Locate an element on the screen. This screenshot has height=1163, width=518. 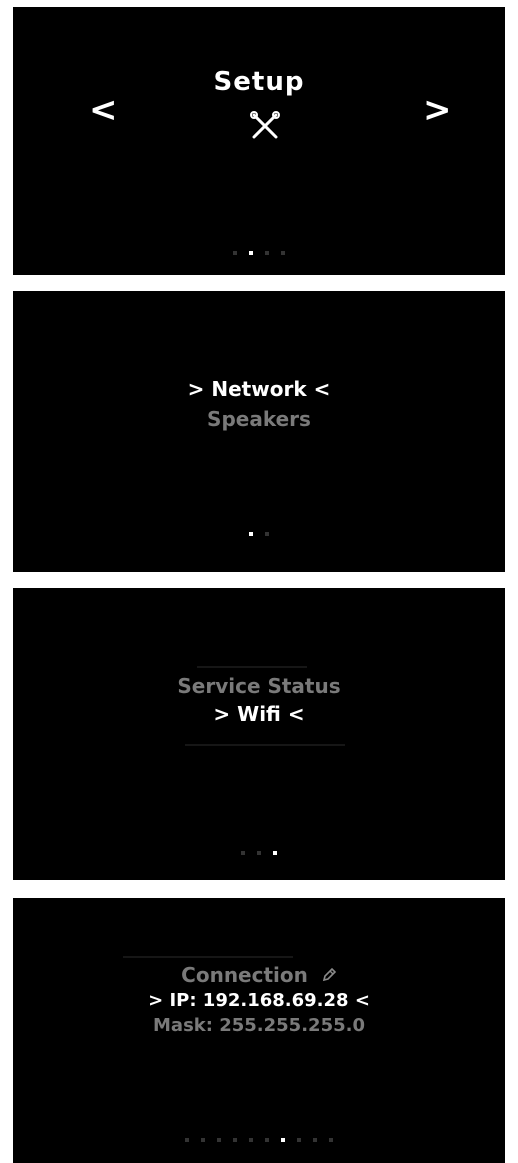
menu-item-wifi: > Wifi < is located at coordinates (259, 714).